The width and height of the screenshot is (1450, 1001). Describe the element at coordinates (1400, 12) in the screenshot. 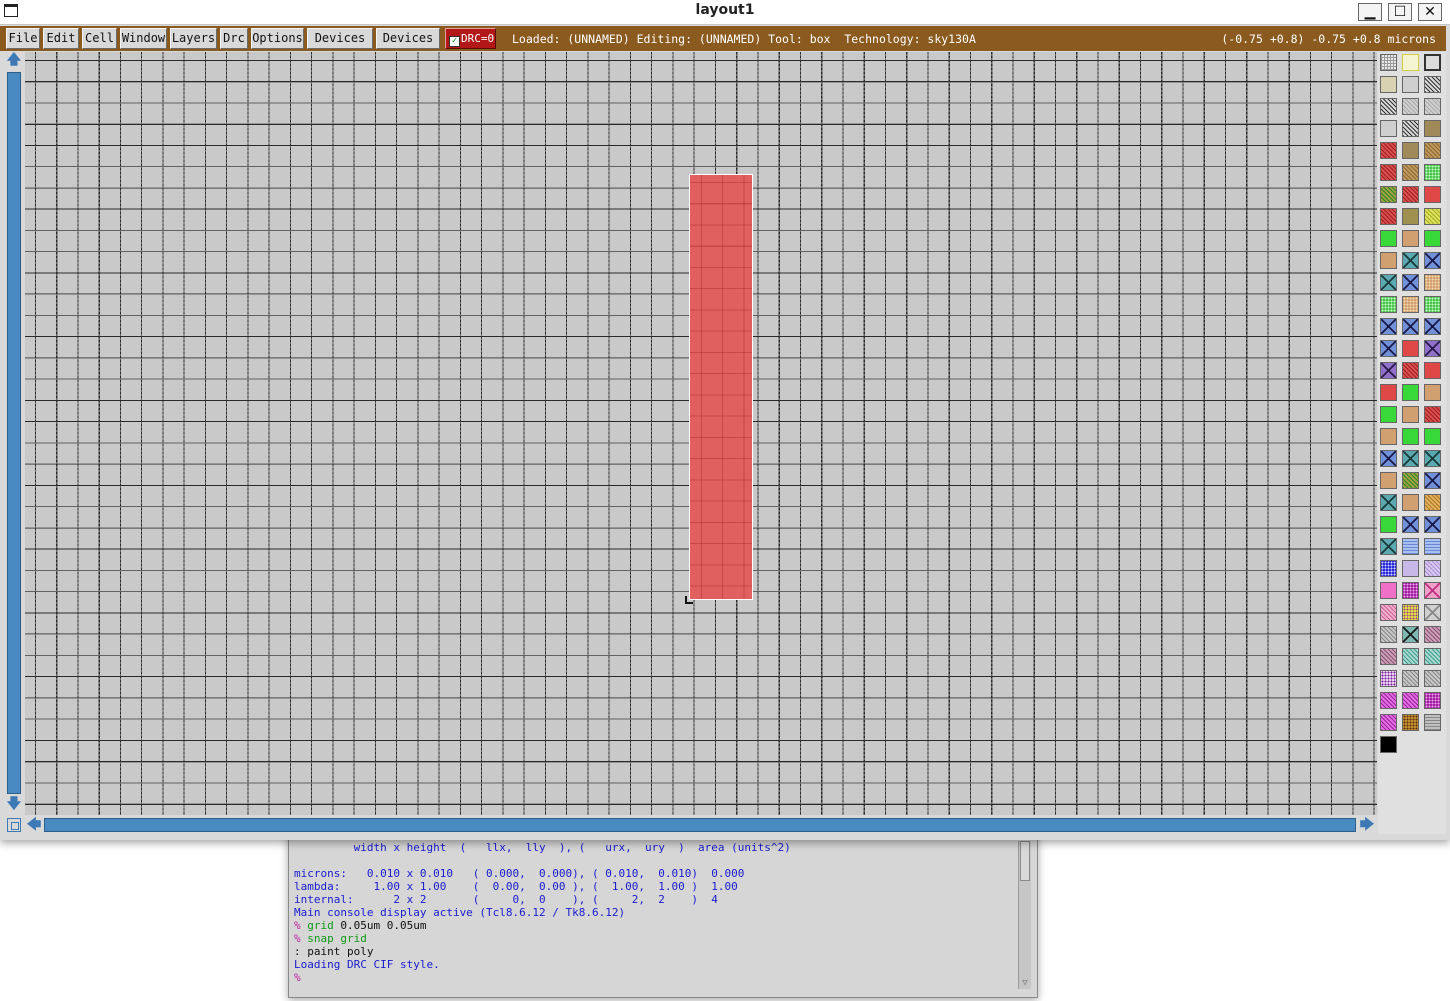

I see `maximize-button: ☐` at that location.